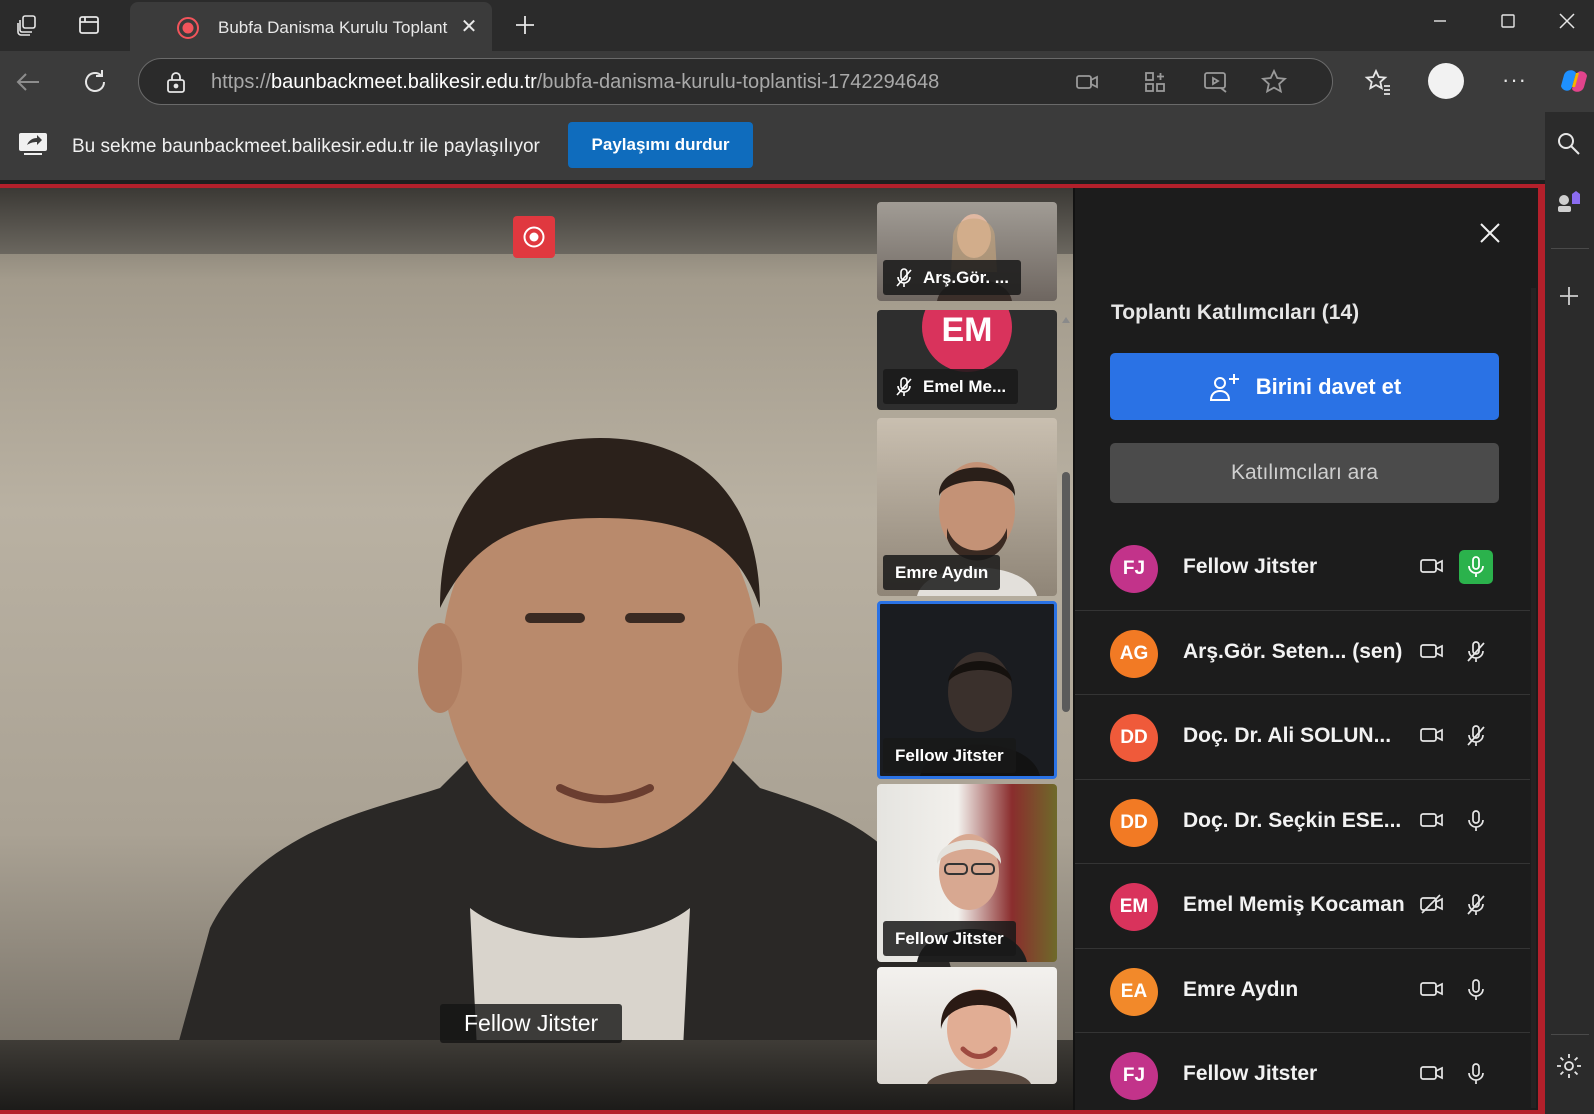 The image size is (1594, 1114). What do you see at coordinates (33, 144) in the screenshot?
I see `screen-share-icon` at bounding box center [33, 144].